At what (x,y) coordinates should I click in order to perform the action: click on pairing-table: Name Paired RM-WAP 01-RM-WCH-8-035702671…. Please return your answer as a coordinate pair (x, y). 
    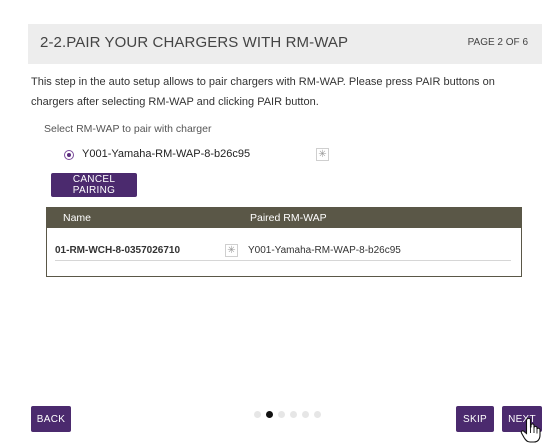
    Looking at the image, I should click on (284, 242).